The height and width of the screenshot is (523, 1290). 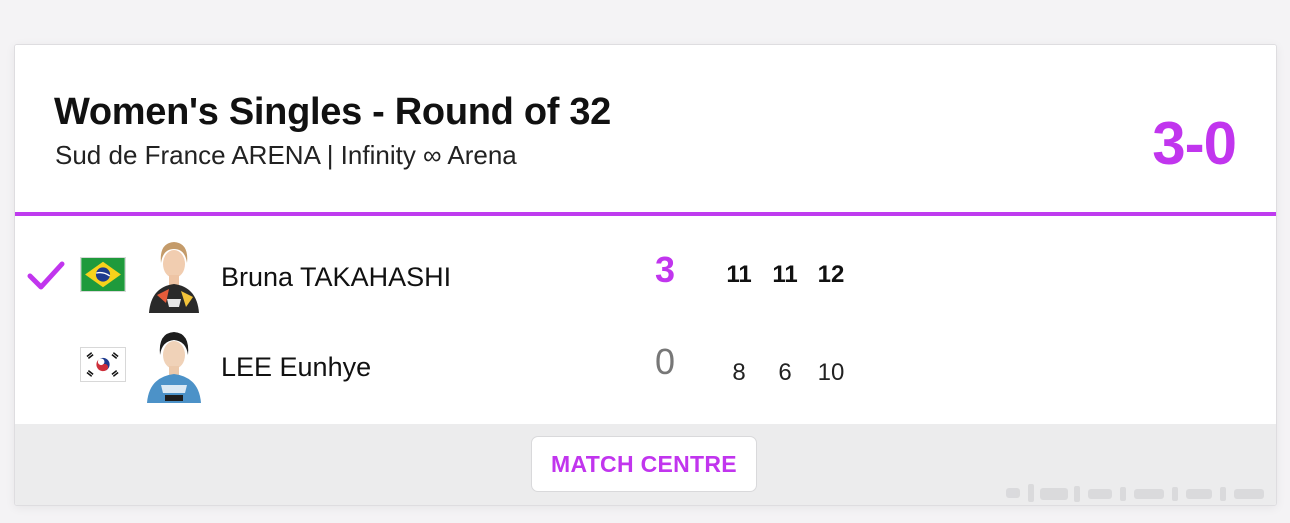 What do you see at coordinates (1194, 143) in the screenshot?
I see `match-score: 3-0` at bounding box center [1194, 143].